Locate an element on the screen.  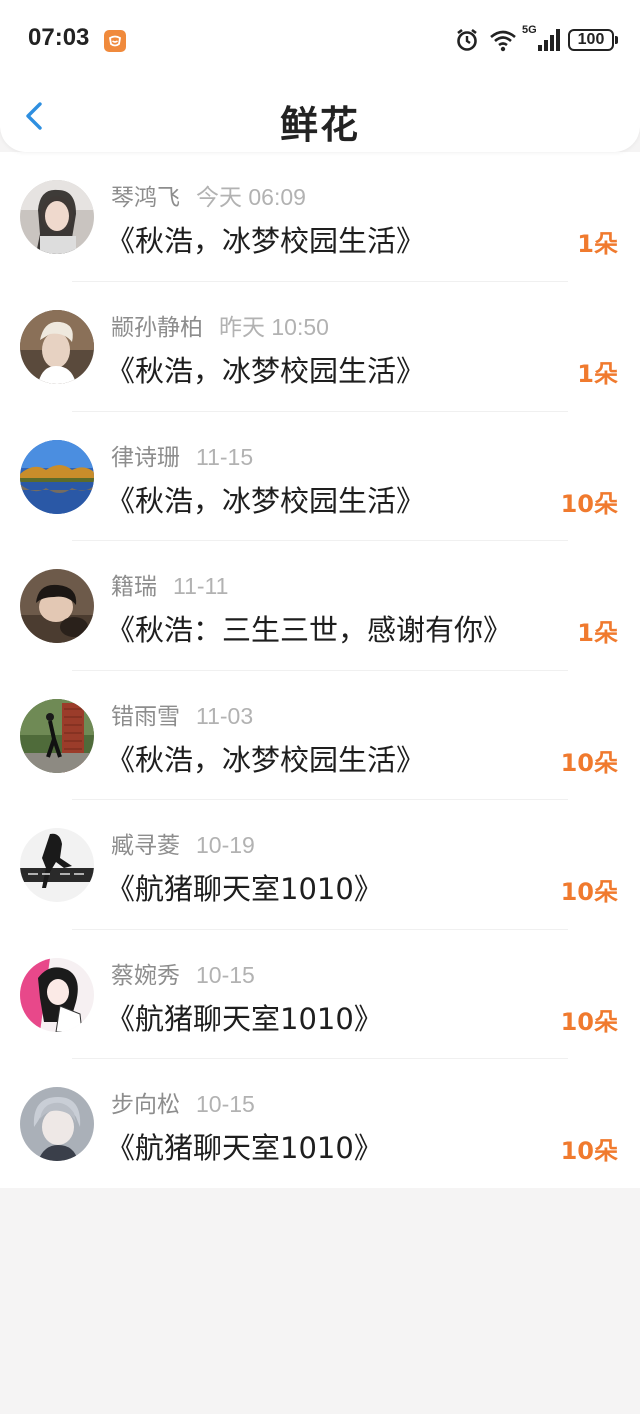
list-item: 蔡婉秀 10-15 《航猪聊天室1010》 10朵 is located at coordinates (320, 994).